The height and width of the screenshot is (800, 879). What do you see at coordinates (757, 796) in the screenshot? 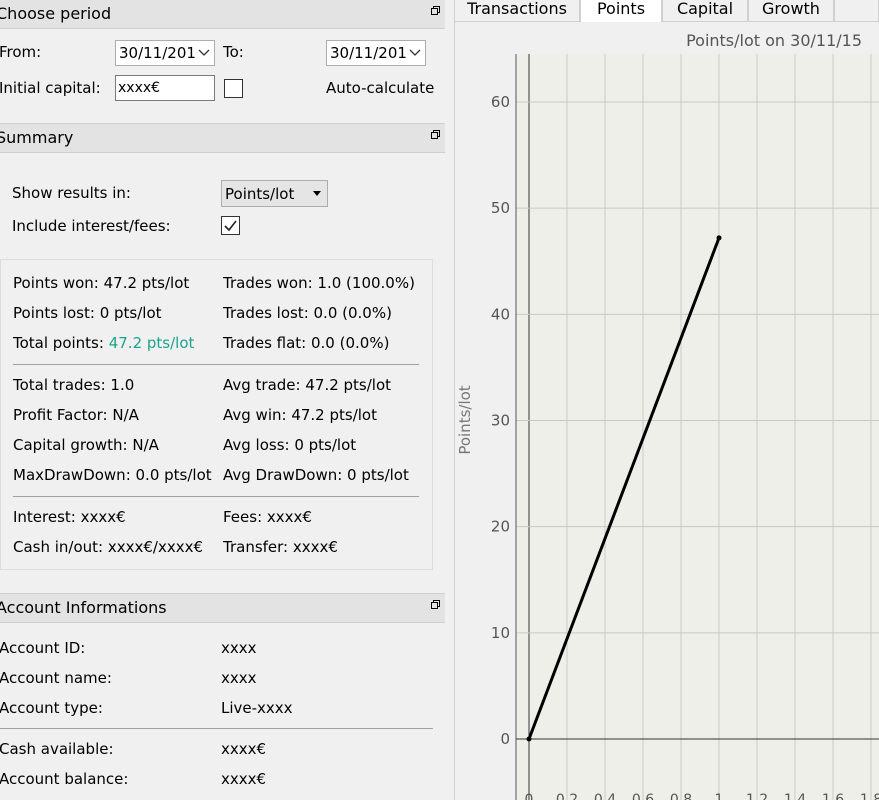
I see `x-tick-label: 1.2` at bounding box center [757, 796].